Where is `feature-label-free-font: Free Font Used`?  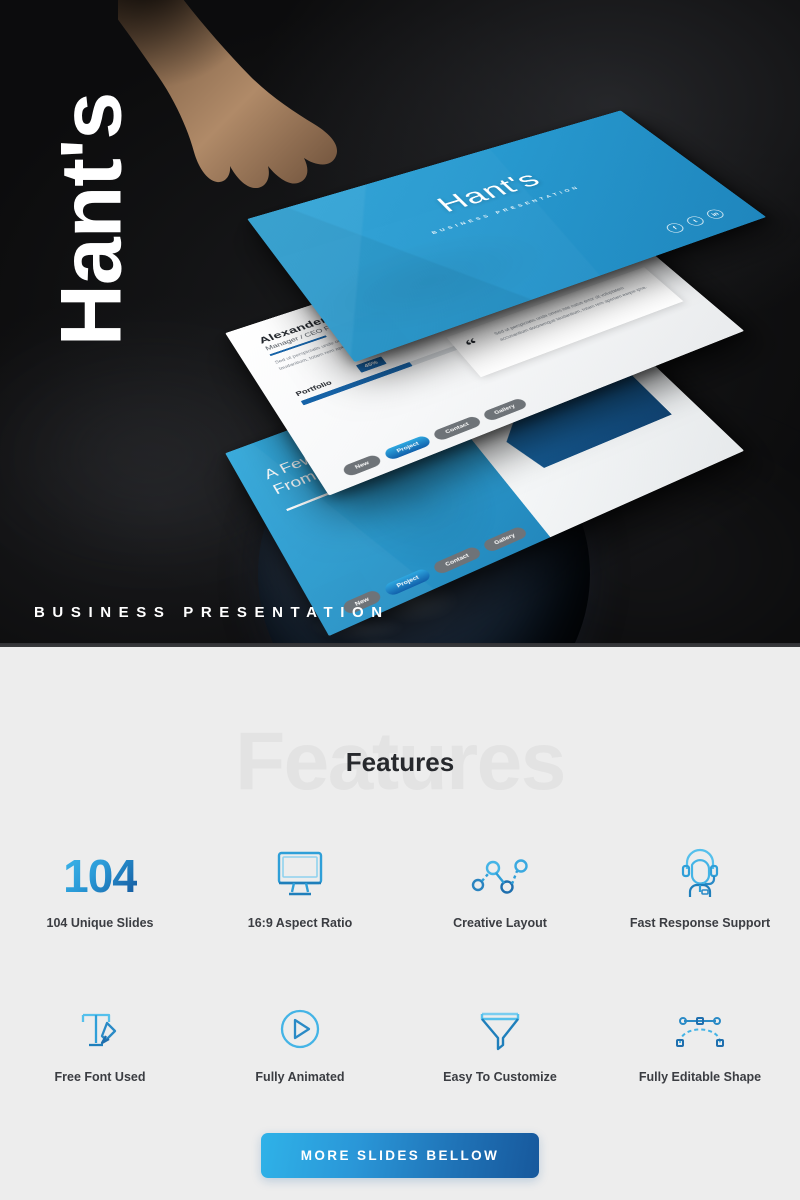 feature-label-free-font: Free Font Used is located at coordinates (100, 1077).